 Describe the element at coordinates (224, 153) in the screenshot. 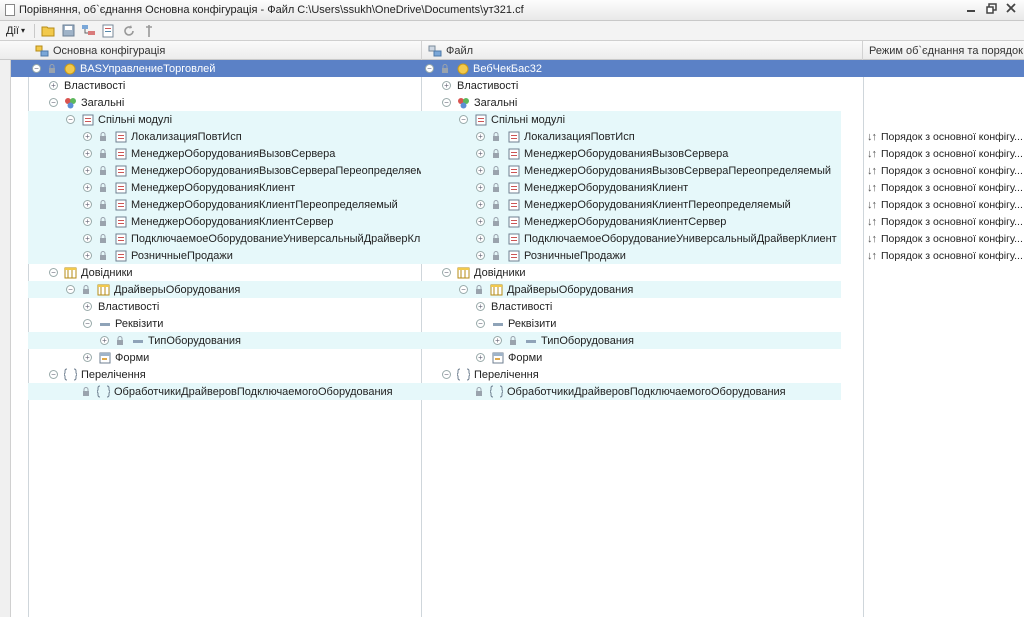

I see `left-tree-cell: + МенеджерОборудованияВызовСервера` at that location.